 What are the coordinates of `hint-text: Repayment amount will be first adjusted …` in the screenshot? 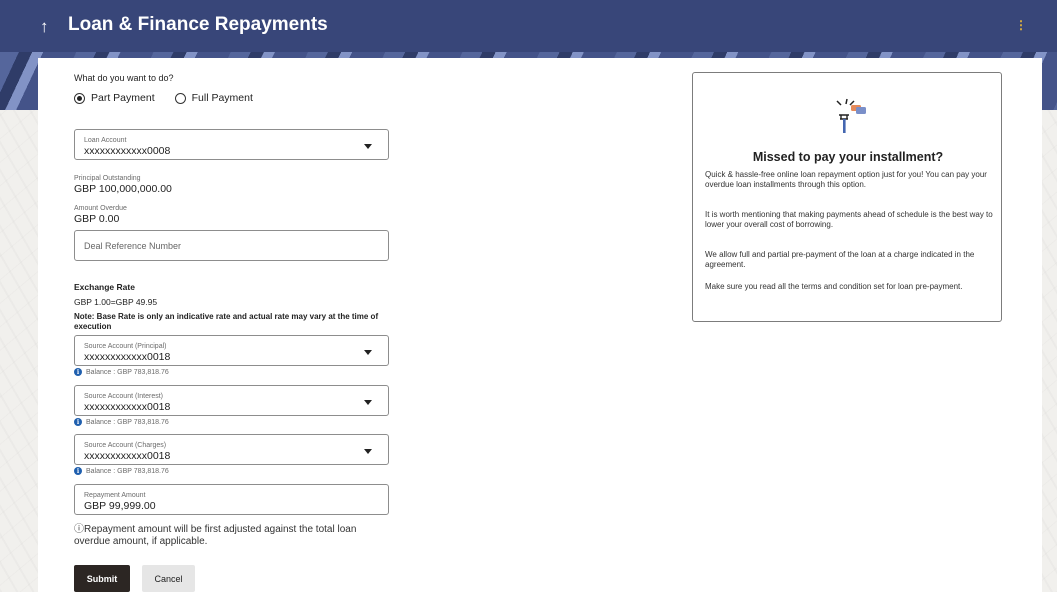 It's located at (215, 535).